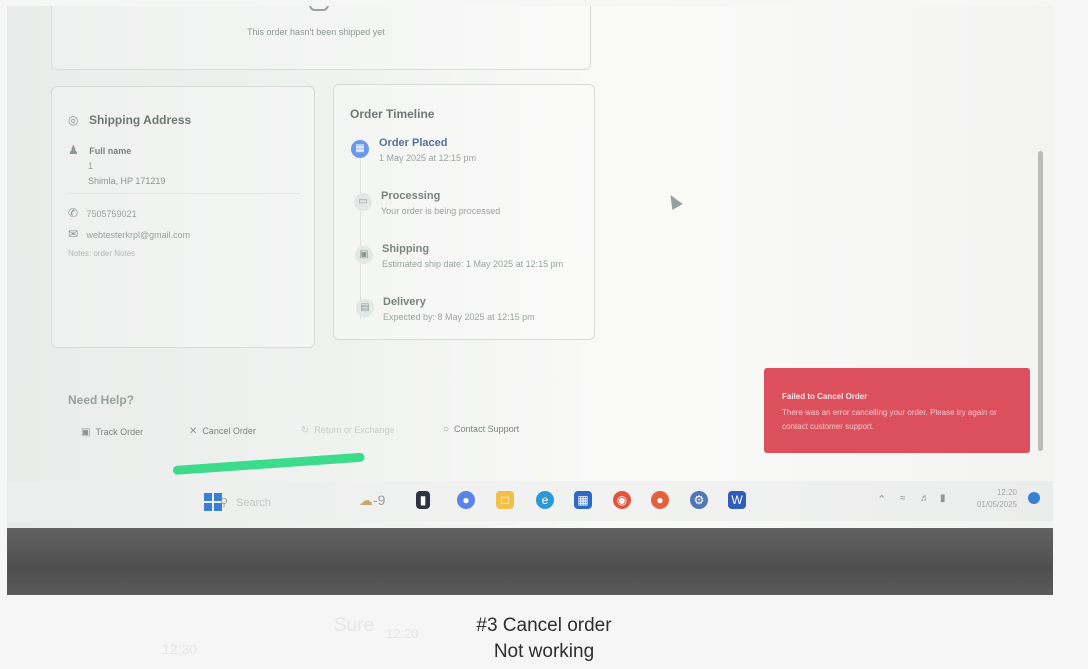 This screenshot has height=669, width=1088. I want to click on address-line2: Shimla, HP 171219, so click(127, 181).